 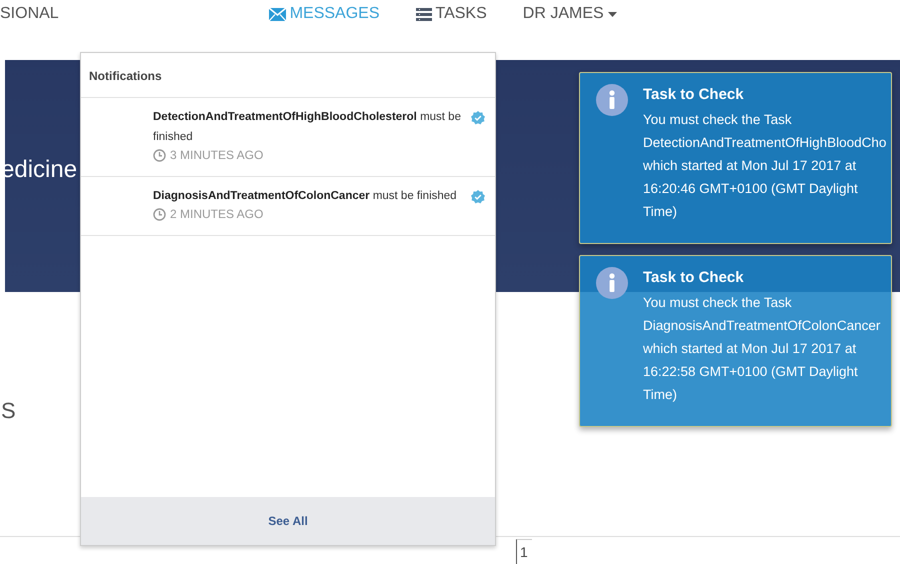 What do you see at coordinates (29, 14) in the screenshot?
I see `brand-text: SIONAL` at bounding box center [29, 14].